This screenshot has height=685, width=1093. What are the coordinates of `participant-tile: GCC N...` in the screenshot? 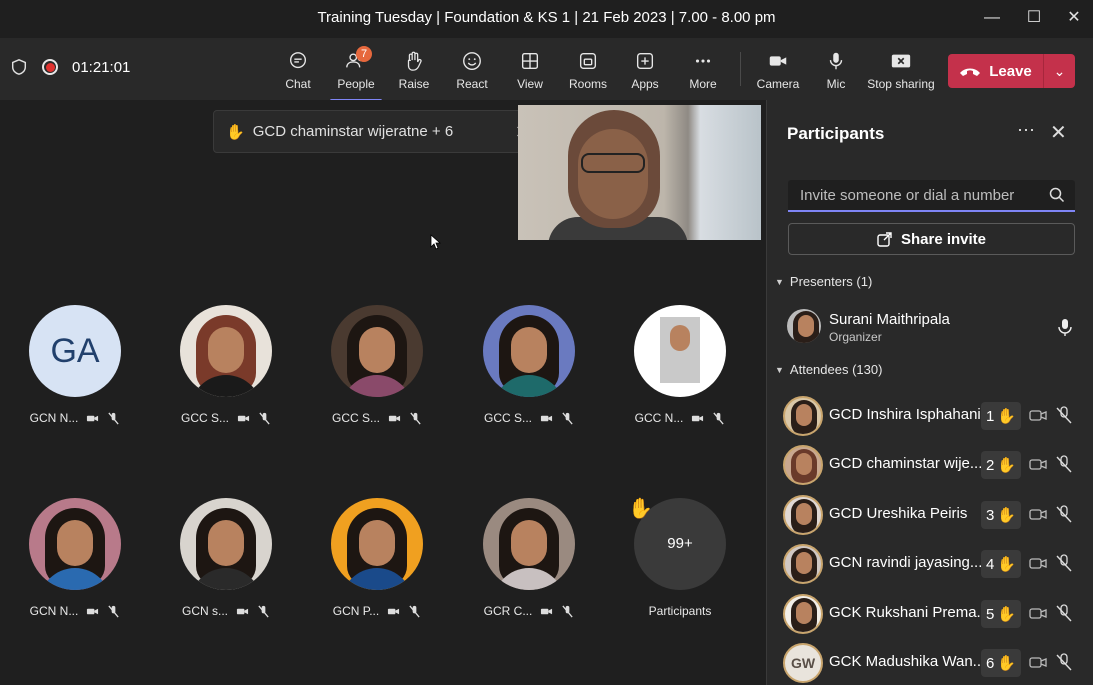 It's located at (680, 365).